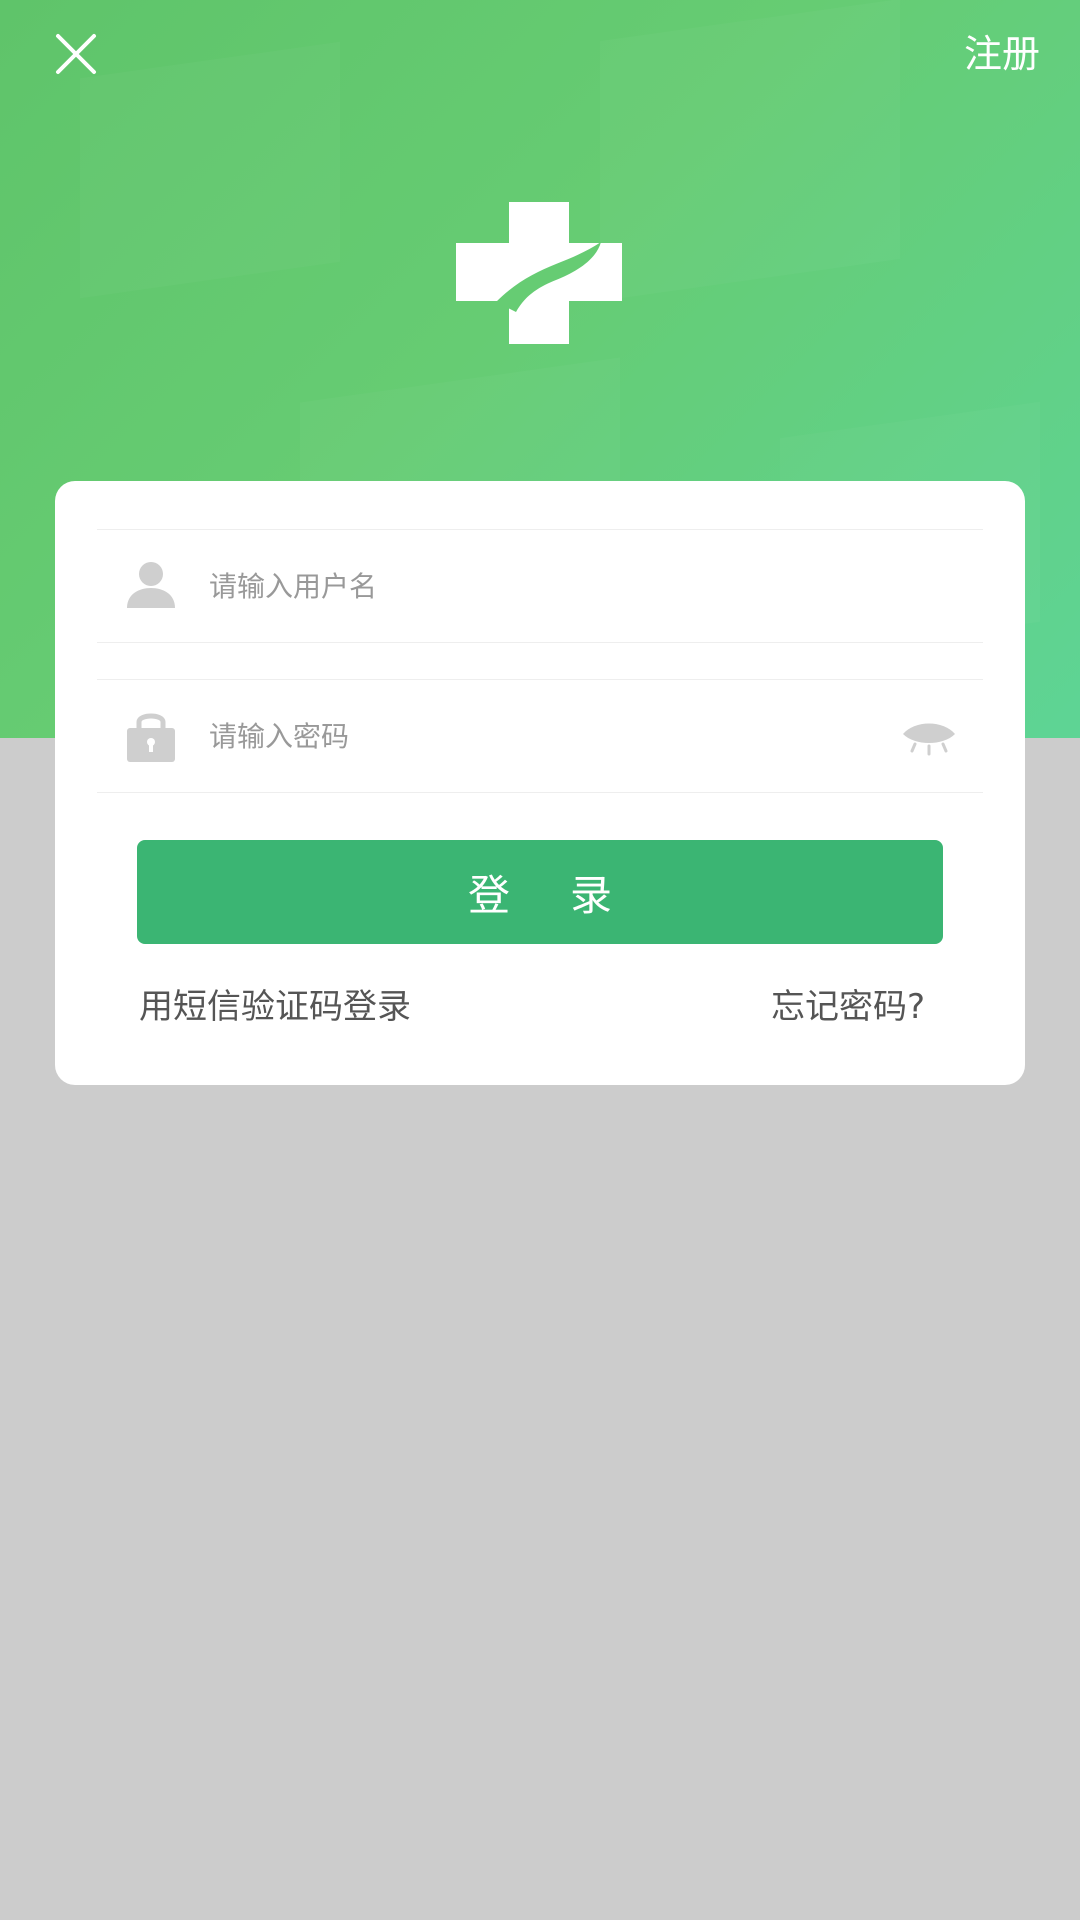 The height and width of the screenshot is (1920, 1080). I want to click on lock-icon-wrap, so click(151, 736).